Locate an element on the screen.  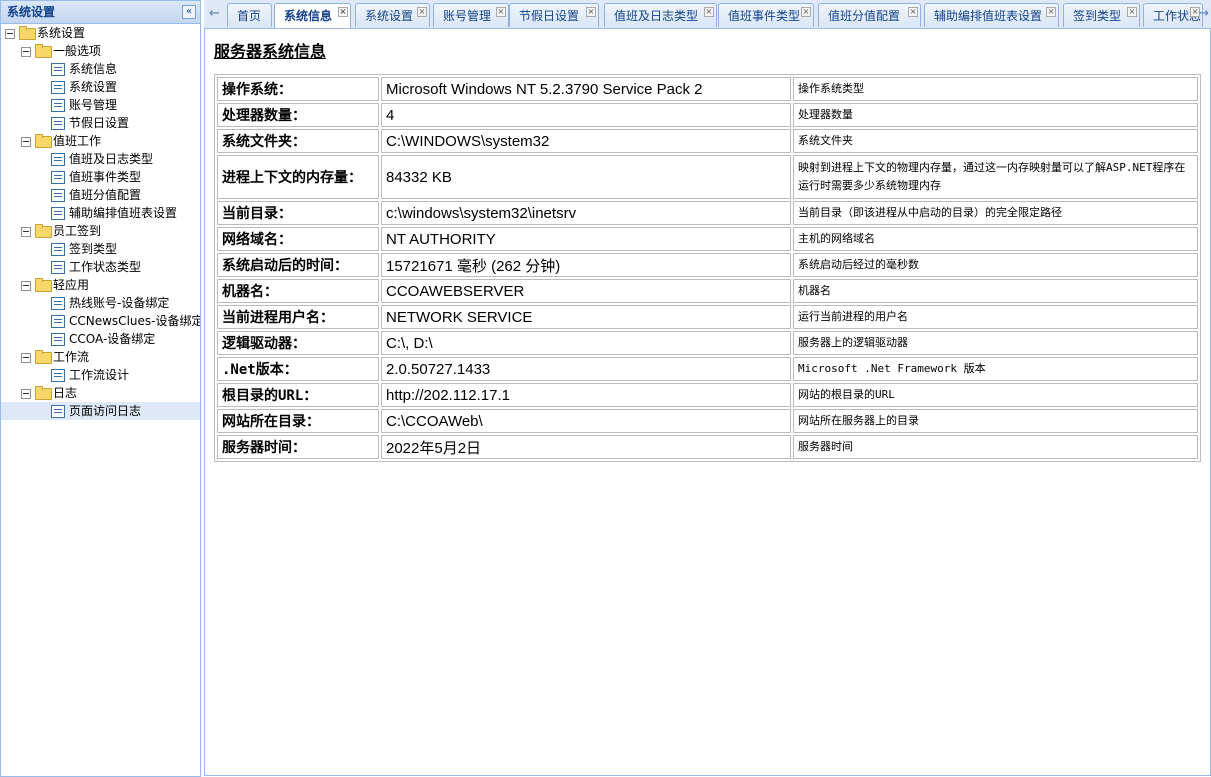
tree-leaf: 工作流设计 is located at coordinates (100, 375).